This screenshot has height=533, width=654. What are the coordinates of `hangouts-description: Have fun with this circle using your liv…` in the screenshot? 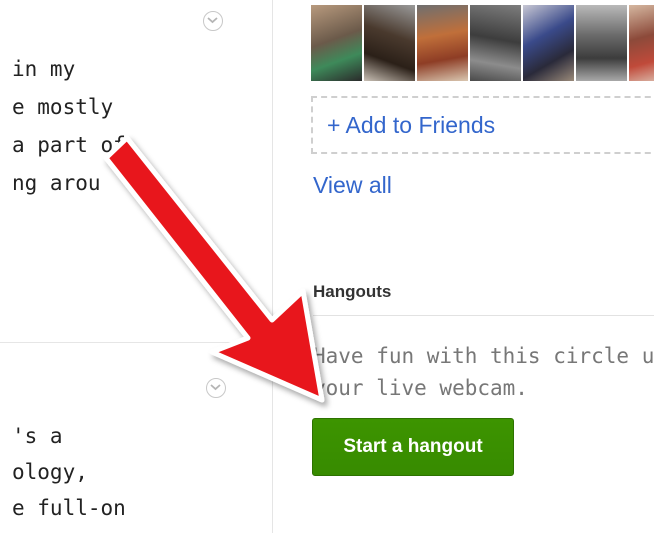 It's located at (483, 372).